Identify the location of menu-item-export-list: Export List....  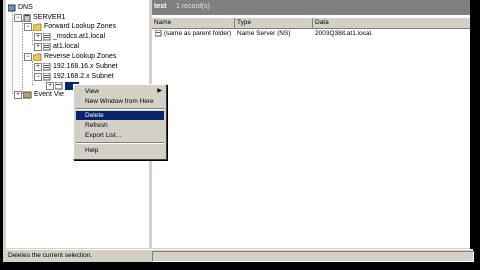
(120, 135).